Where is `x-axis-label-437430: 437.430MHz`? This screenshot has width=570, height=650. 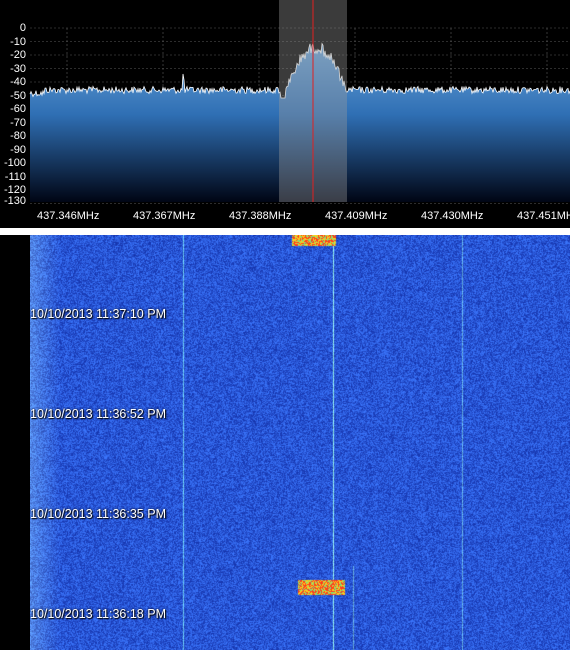 x-axis-label-437430: 437.430MHz is located at coordinates (452, 216).